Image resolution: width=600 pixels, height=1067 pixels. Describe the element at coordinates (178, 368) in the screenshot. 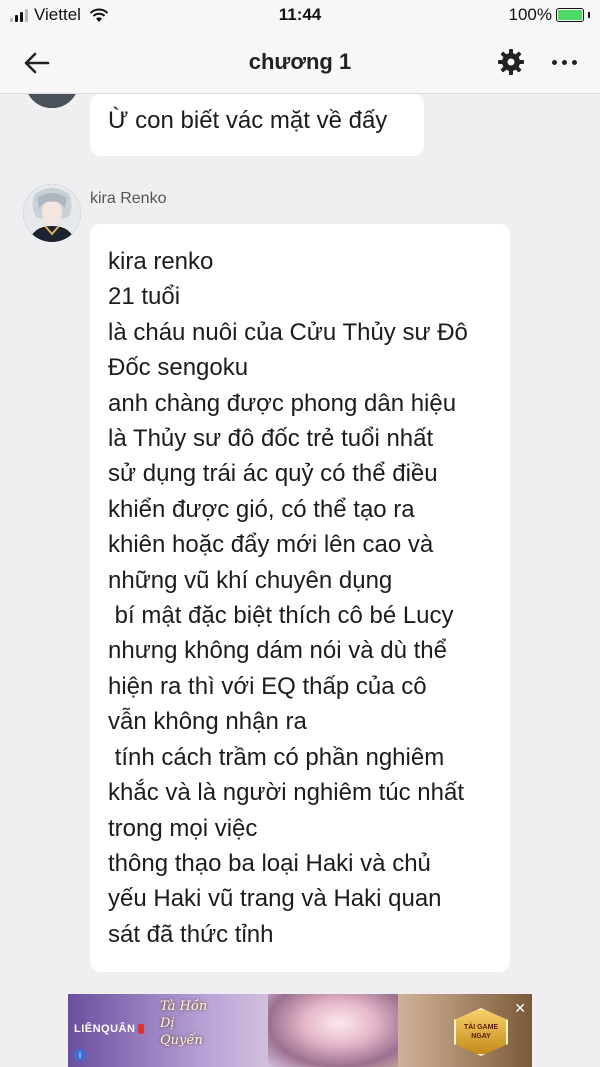

I see `message-line: Đốc sengoku` at that location.